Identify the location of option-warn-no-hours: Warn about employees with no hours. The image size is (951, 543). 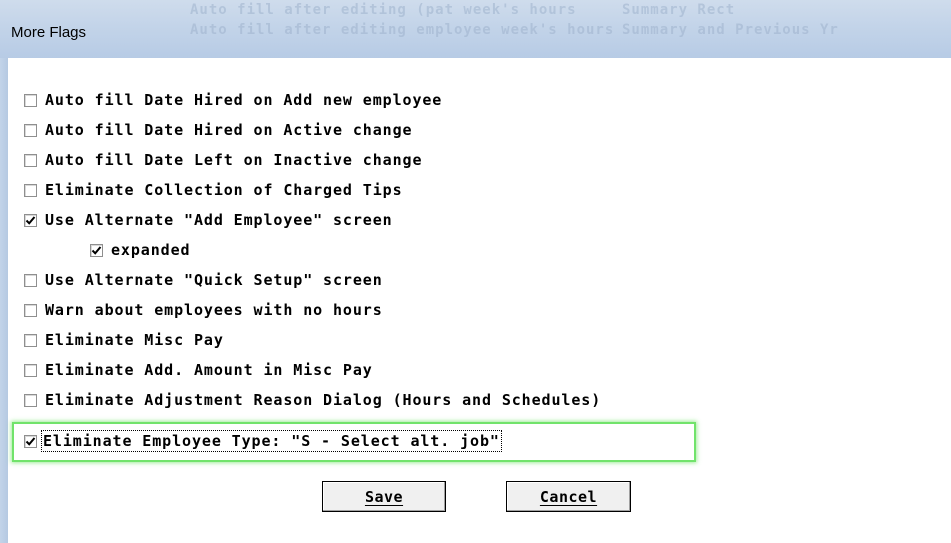
(203, 310).